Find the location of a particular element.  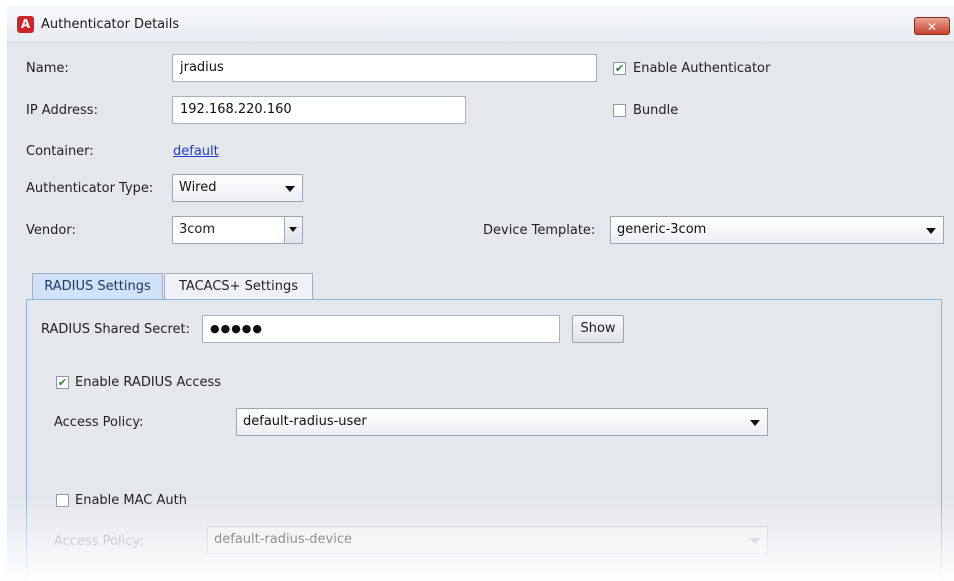

name-input: jradius is located at coordinates (384, 68).